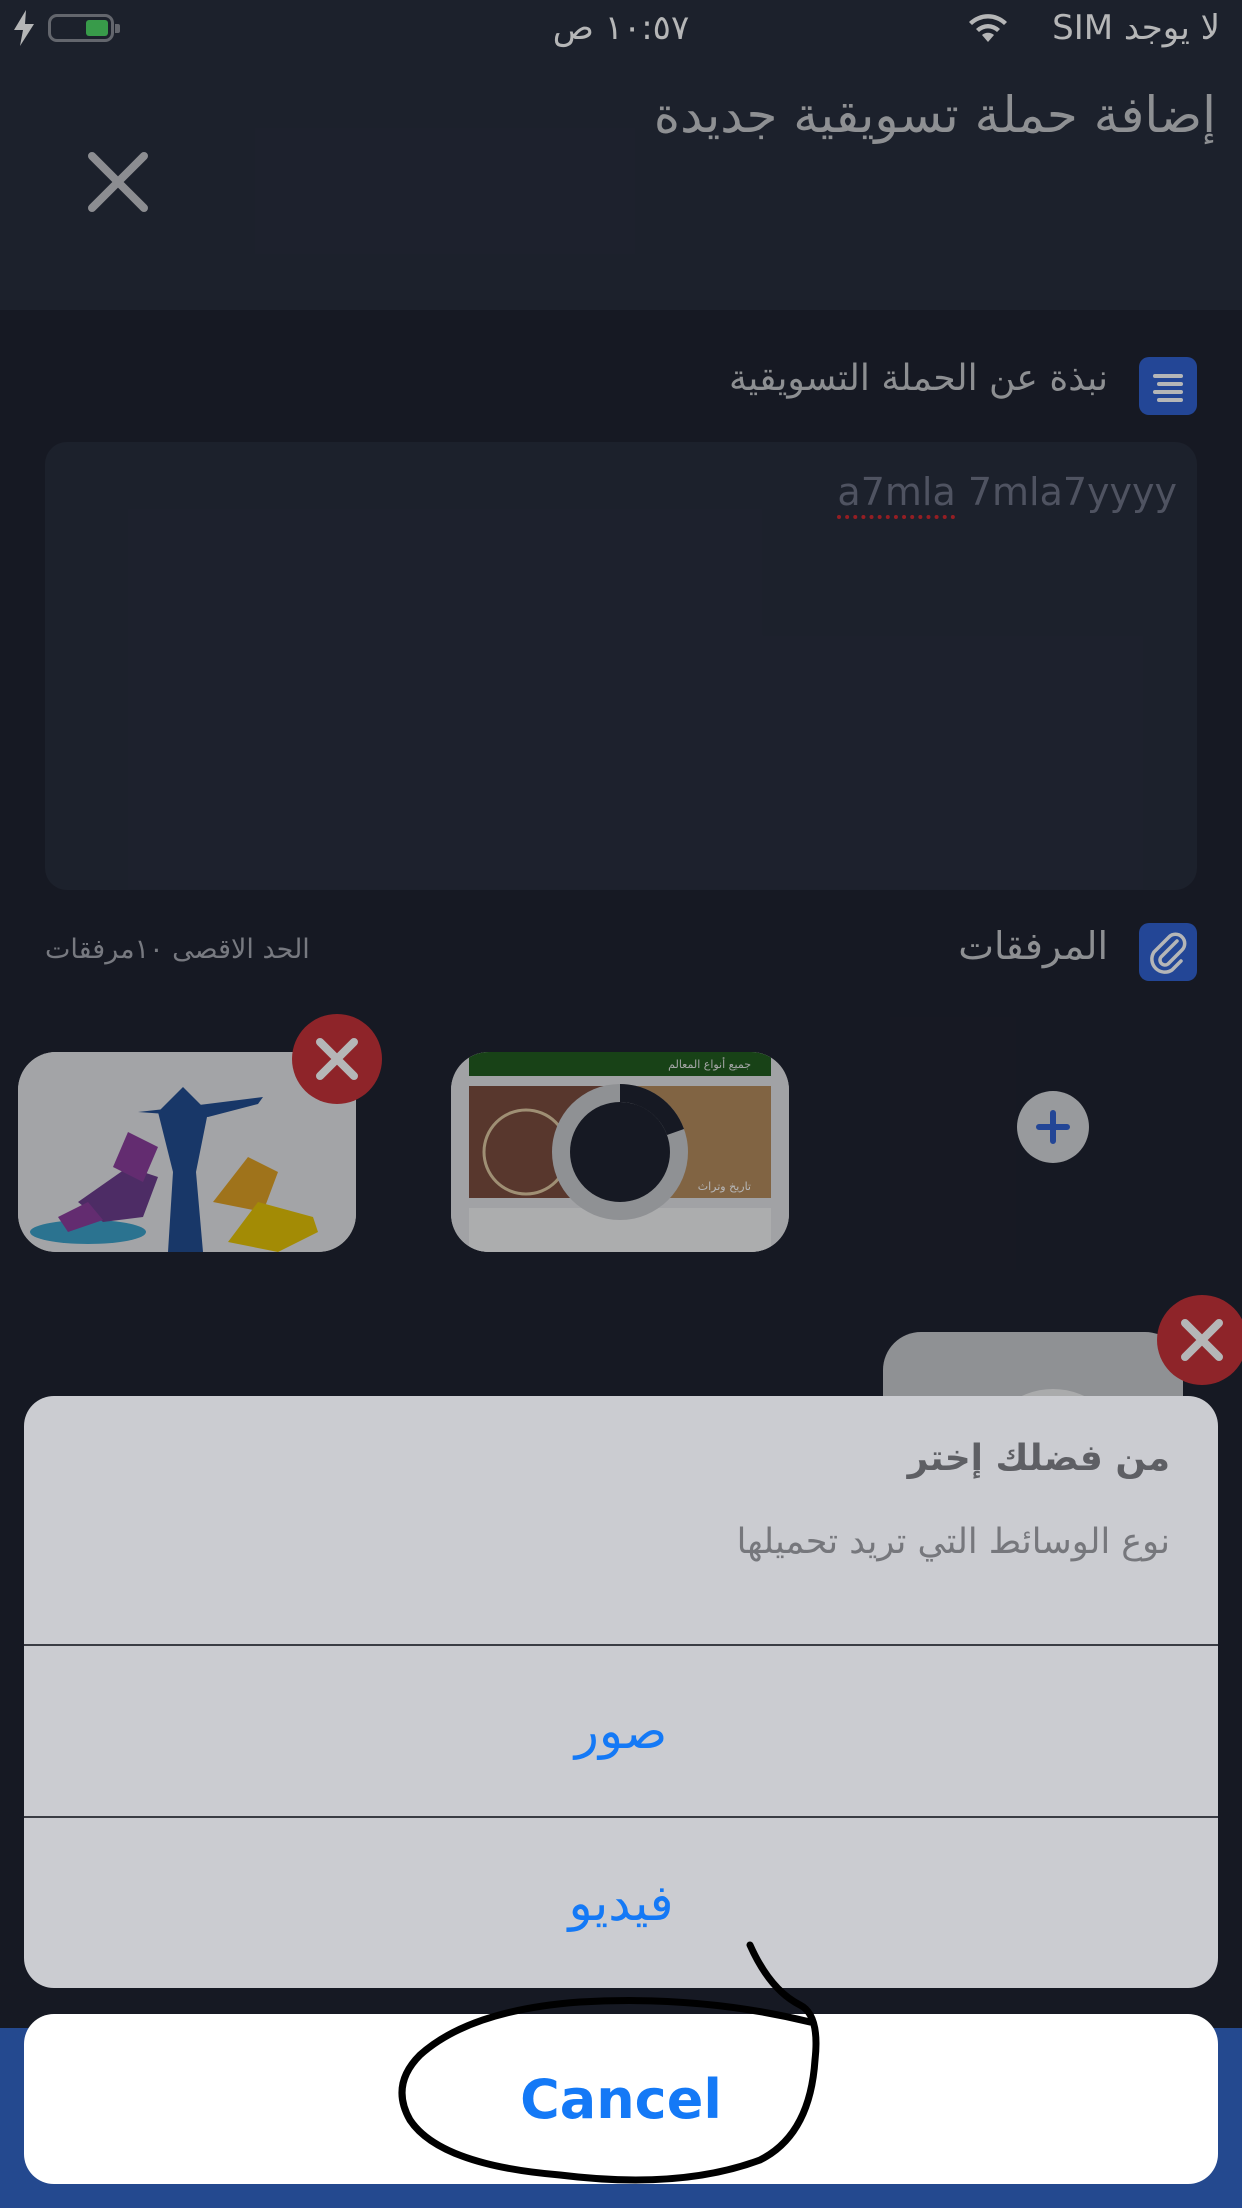 The width and height of the screenshot is (1242, 2208). What do you see at coordinates (621, 1903) in the screenshot?
I see `video-option-button: فيديو` at bounding box center [621, 1903].